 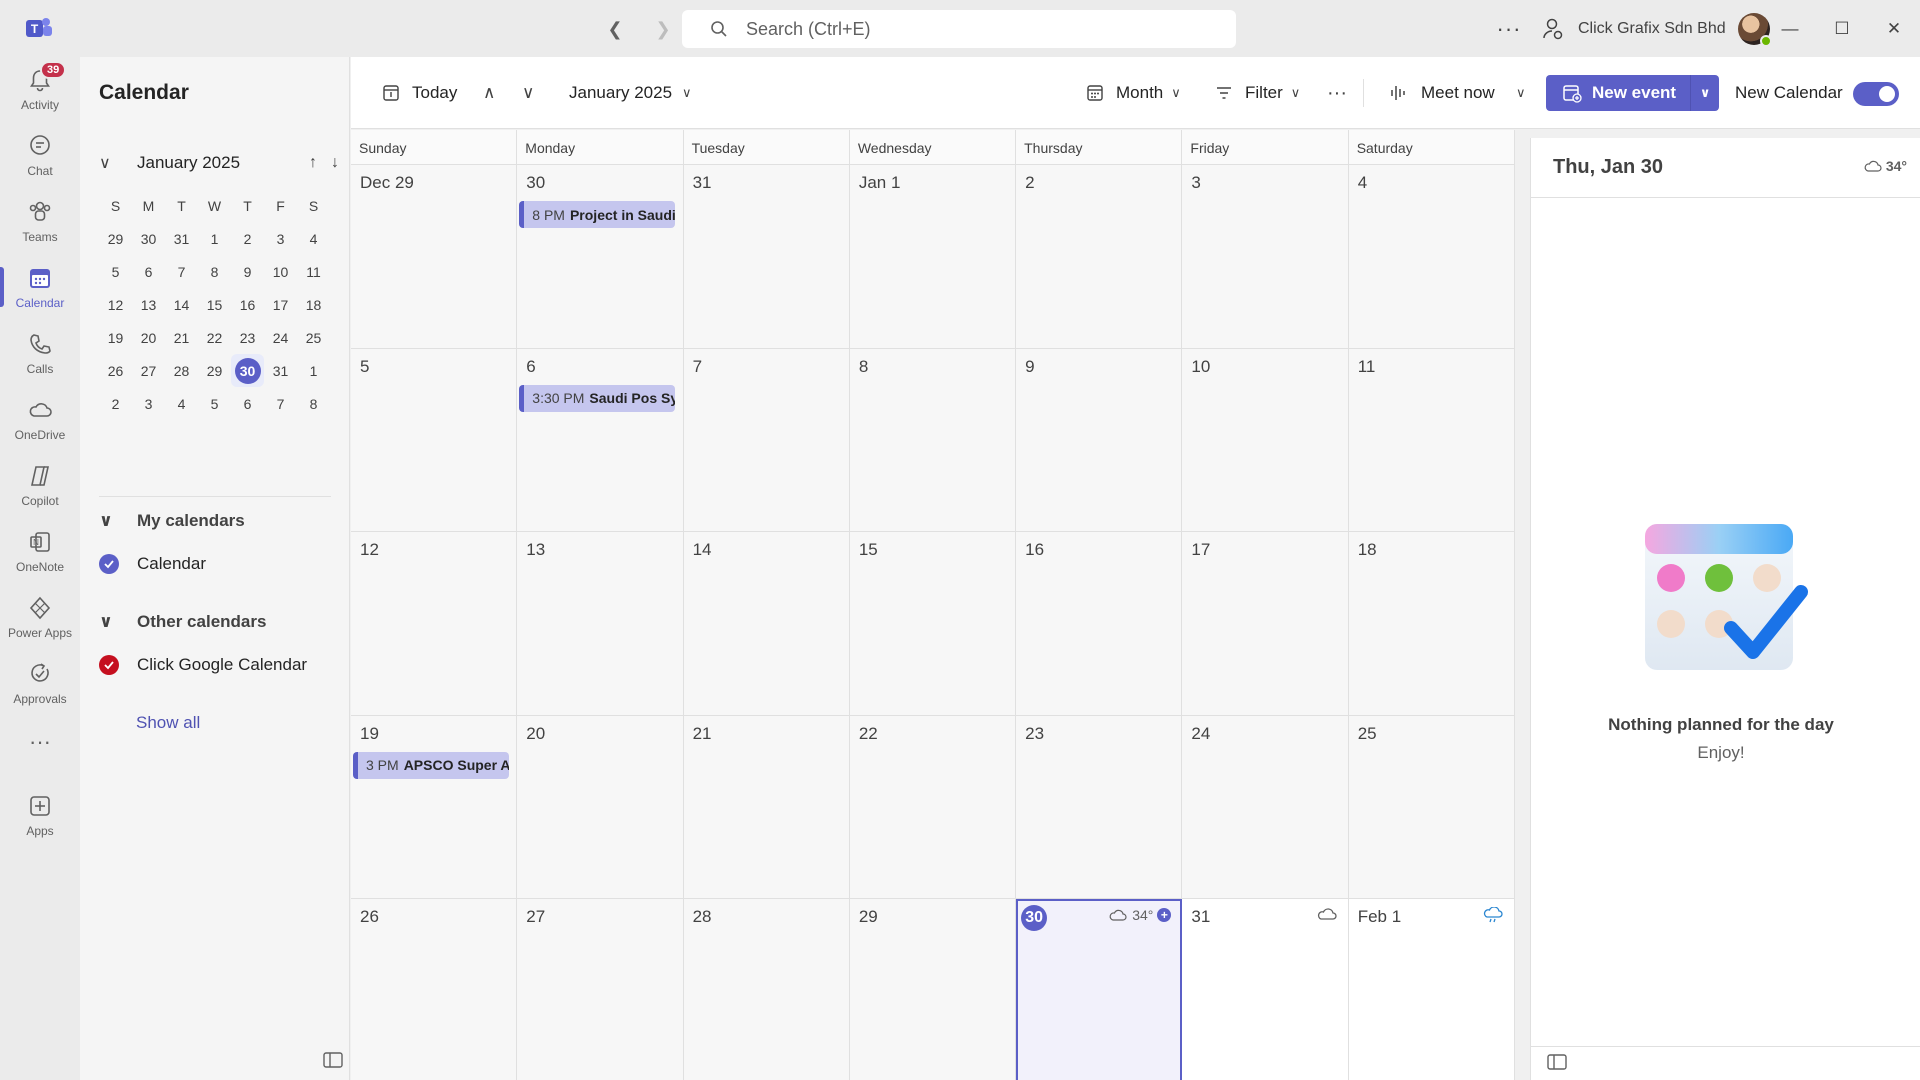 I want to click on day-cell: 19 3 PM APSCO Super Ap, so click(x=434, y=806).